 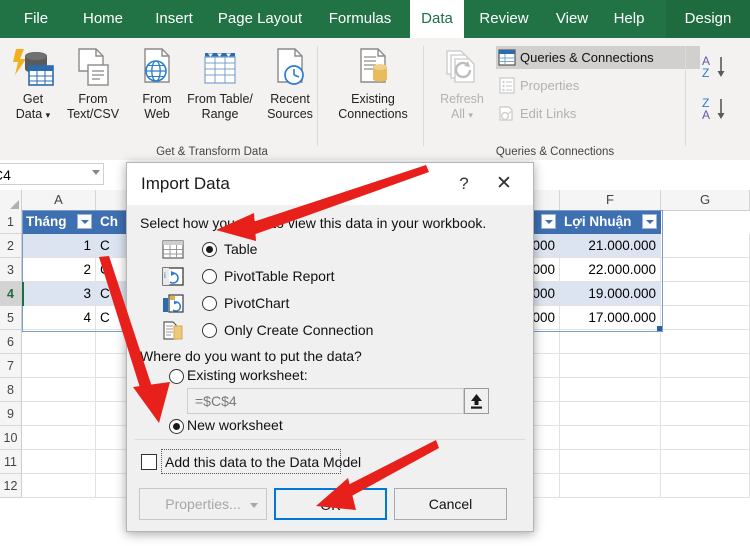 I want to click on radio-existing-worksheet, so click(x=176, y=376).